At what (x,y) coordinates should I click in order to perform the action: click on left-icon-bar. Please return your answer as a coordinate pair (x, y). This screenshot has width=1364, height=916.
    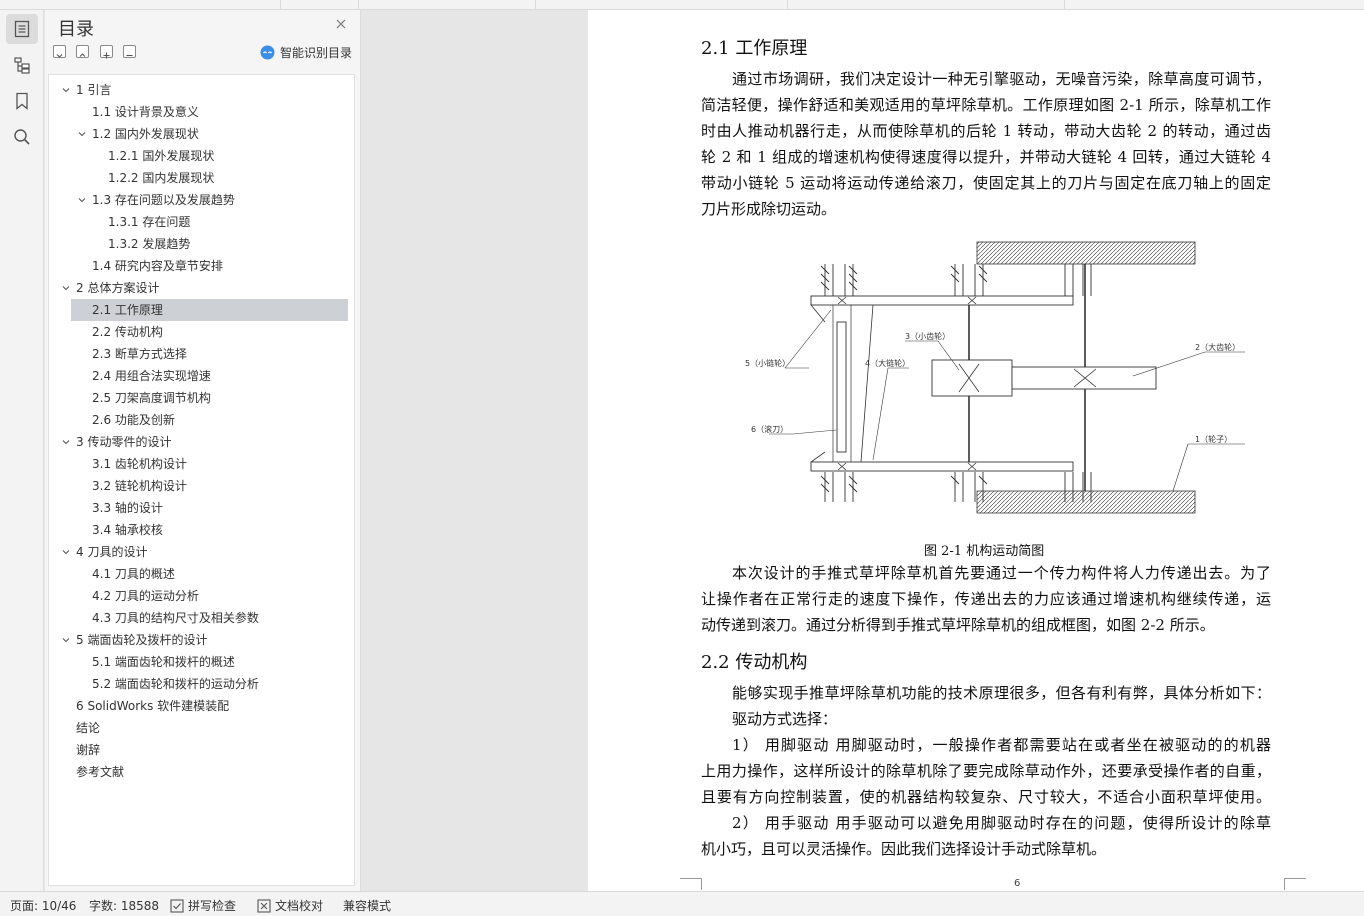
    Looking at the image, I should click on (22, 450).